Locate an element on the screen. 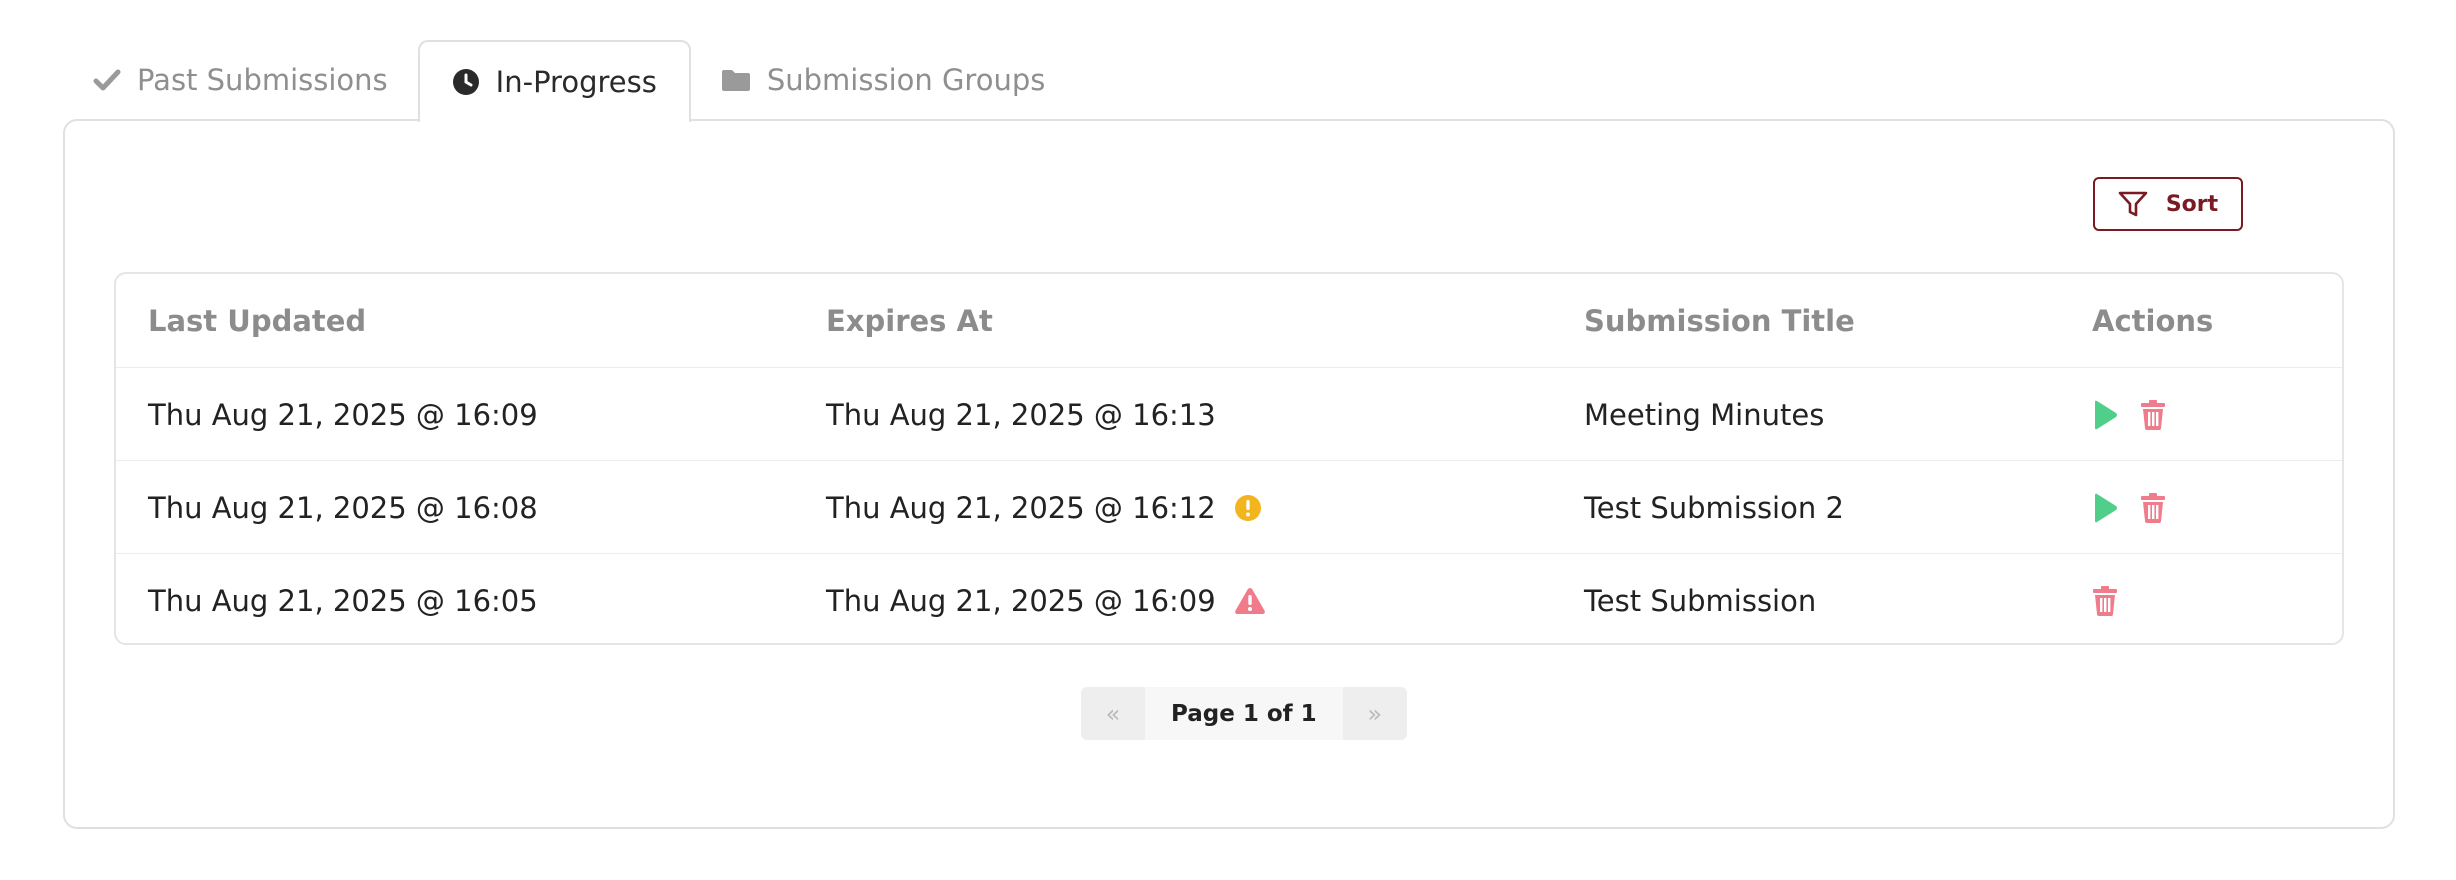  expires-at-text: Thu Aug 21, 2025 @ 16:13 is located at coordinates (1021, 414).